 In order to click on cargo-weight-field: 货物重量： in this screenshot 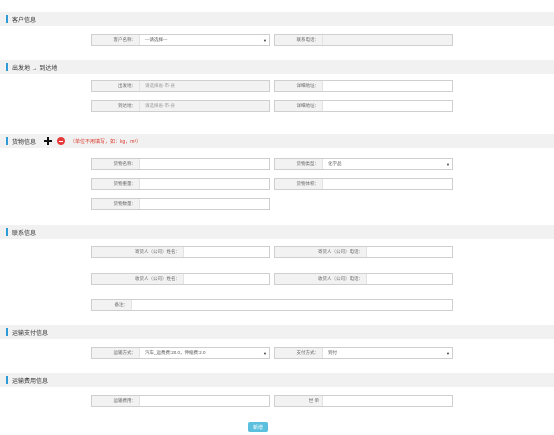, I will do `click(180, 184)`.